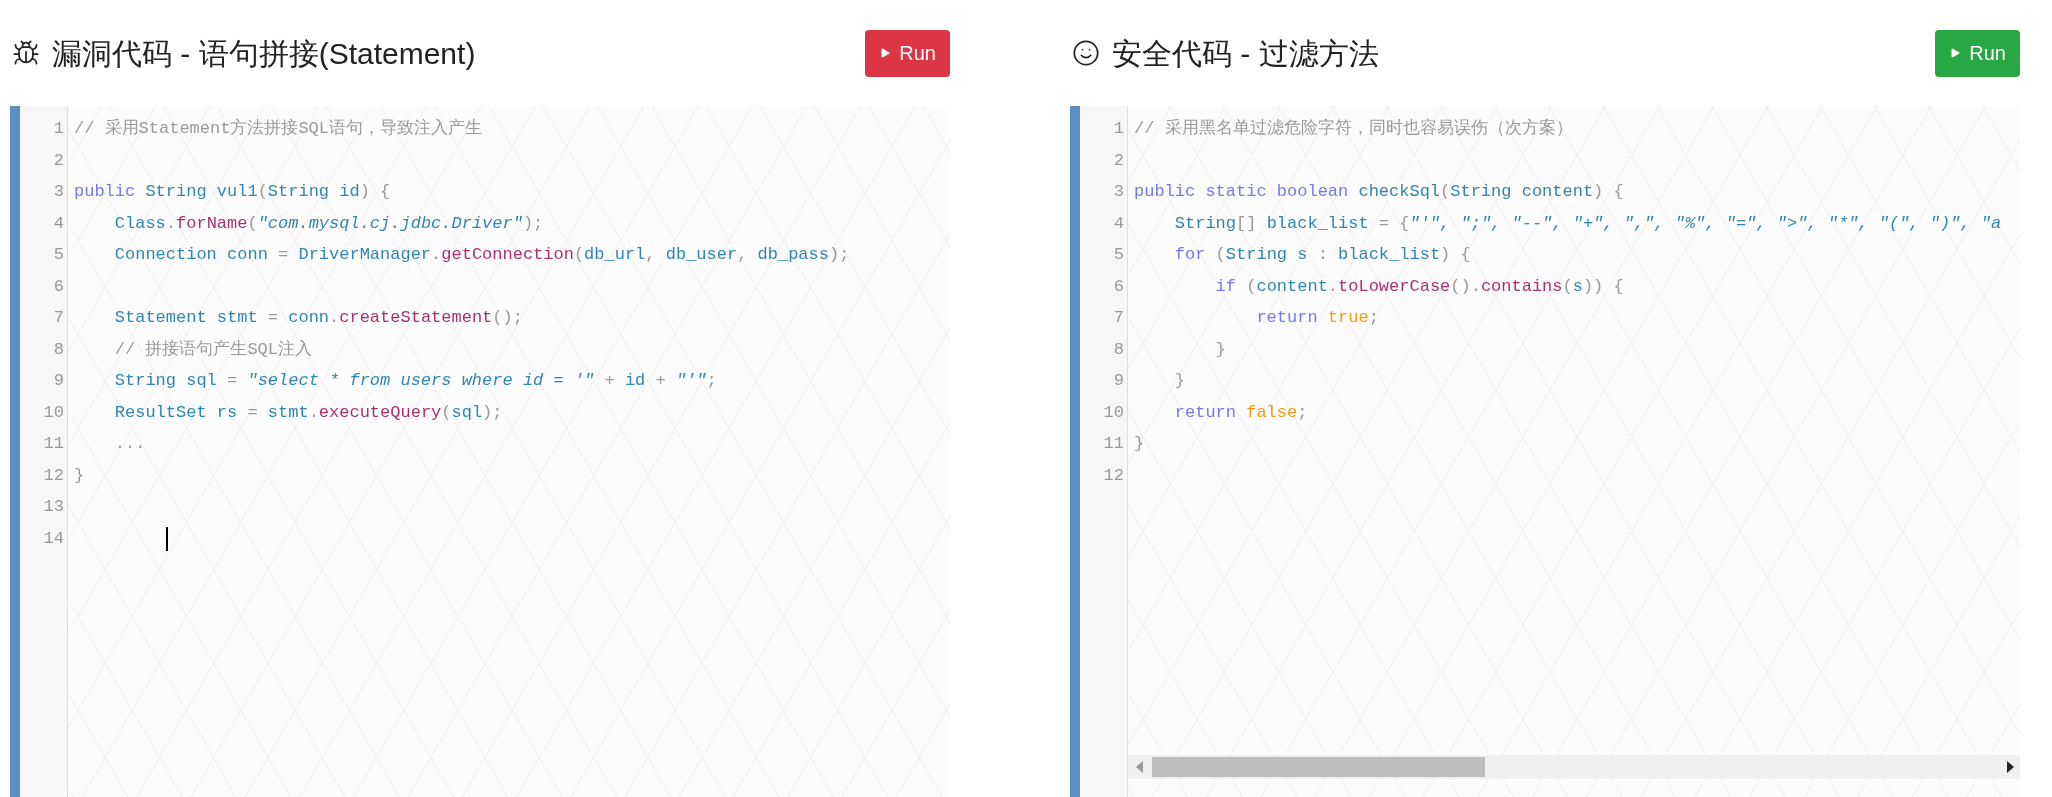  What do you see at coordinates (1317, 318) in the screenshot?
I see `code-line: return true;` at bounding box center [1317, 318].